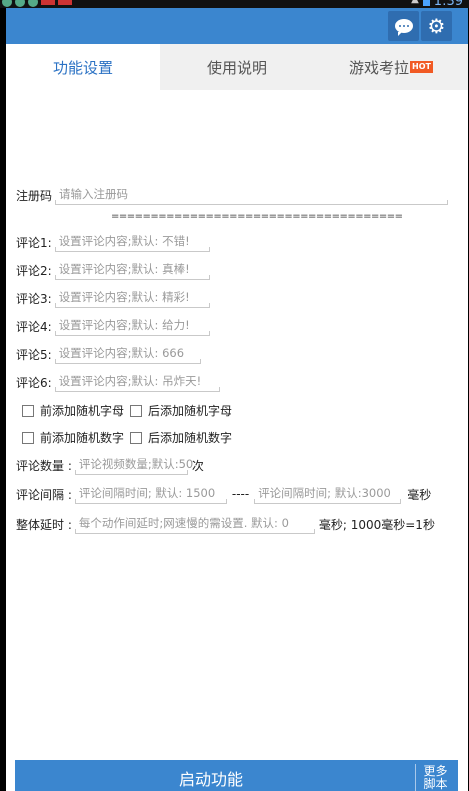 The height and width of the screenshot is (791, 469). Describe the element at coordinates (34, 382) in the screenshot. I see `comment-label: 评论6:` at that location.